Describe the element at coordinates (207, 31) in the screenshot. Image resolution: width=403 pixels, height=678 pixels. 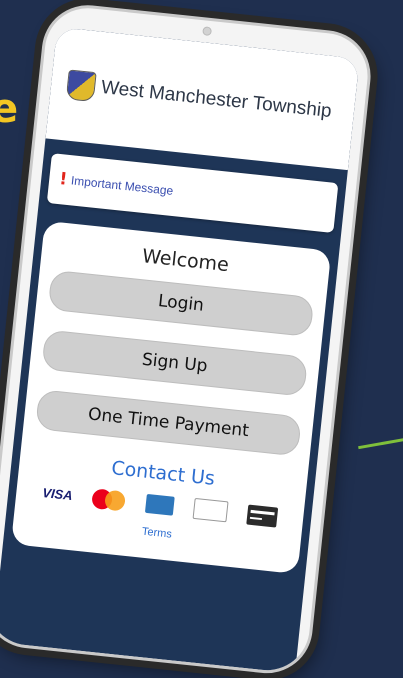
I see `camera-icon` at that location.